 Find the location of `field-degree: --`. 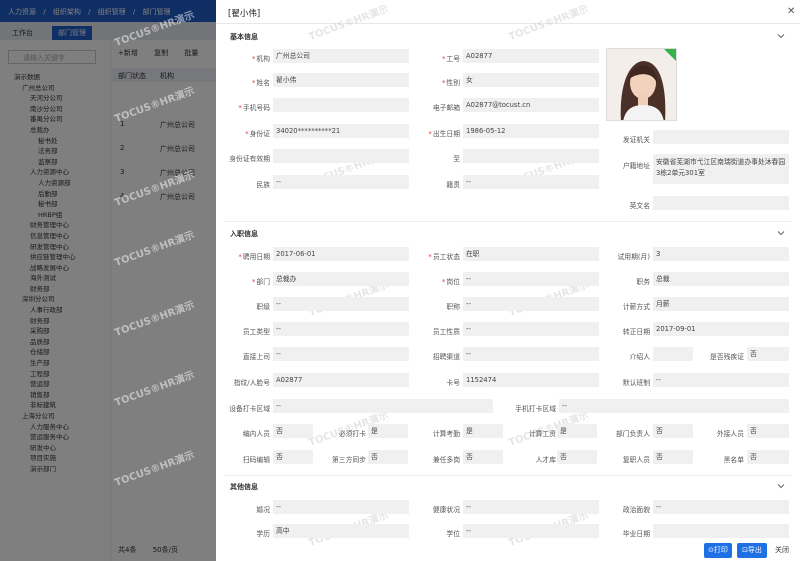

field-degree: -- is located at coordinates (531, 531).